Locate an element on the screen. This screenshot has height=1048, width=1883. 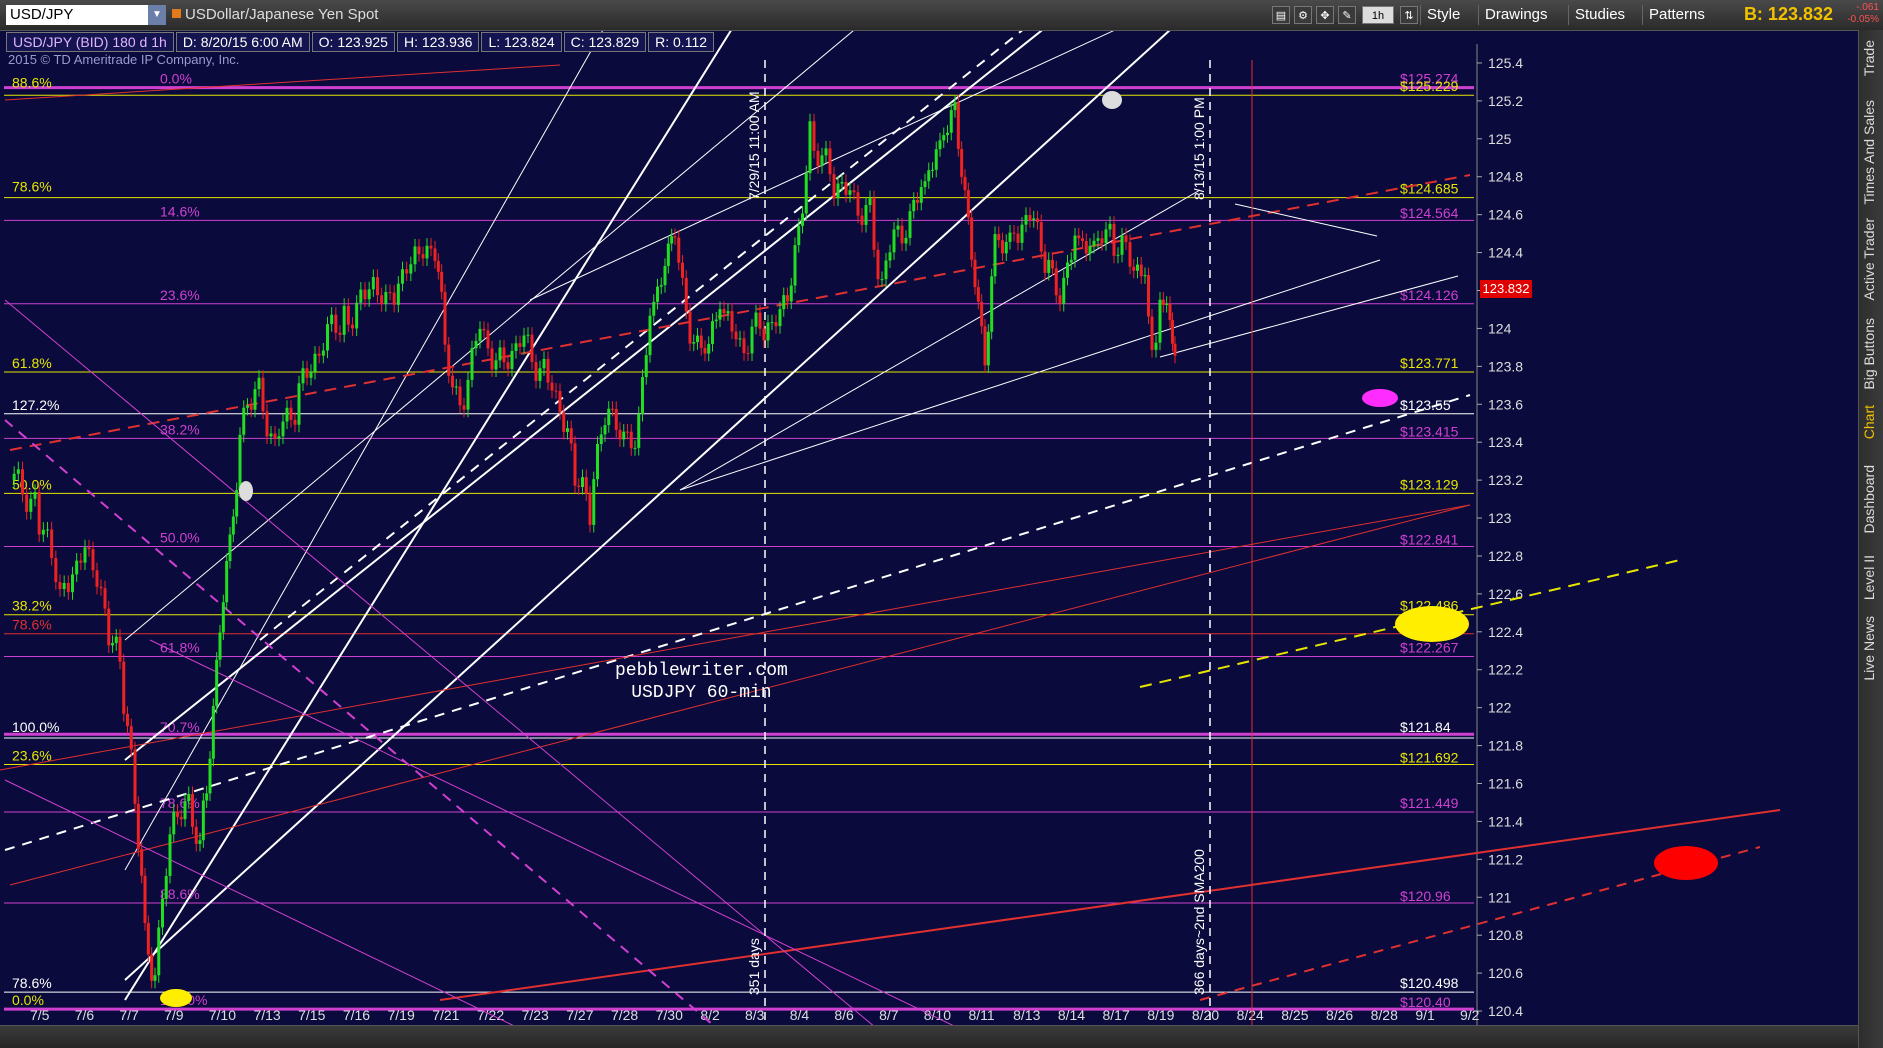
spot-icon is located at coordinates (176, 13).